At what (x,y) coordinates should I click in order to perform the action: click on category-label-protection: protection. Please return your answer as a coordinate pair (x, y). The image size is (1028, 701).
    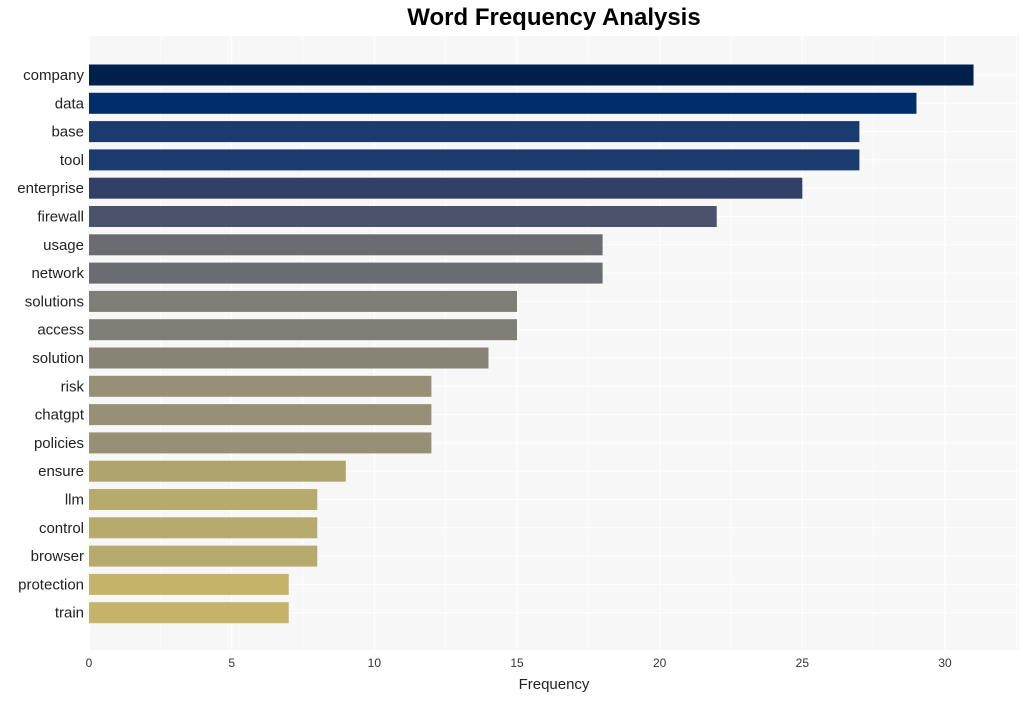
    Looking at the image, I should click on (51, 584).